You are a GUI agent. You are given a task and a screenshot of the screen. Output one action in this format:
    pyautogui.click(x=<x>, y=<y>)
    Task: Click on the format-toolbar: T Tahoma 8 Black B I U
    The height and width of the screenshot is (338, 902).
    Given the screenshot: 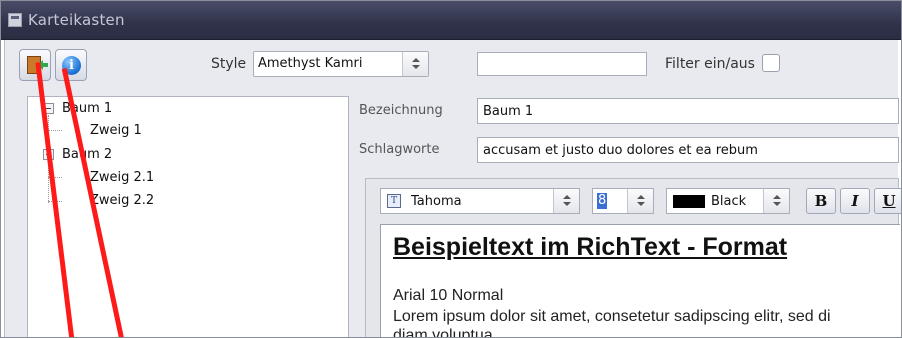 What is the action you would take?
    pyautogui.click(x=634, y=201)
    